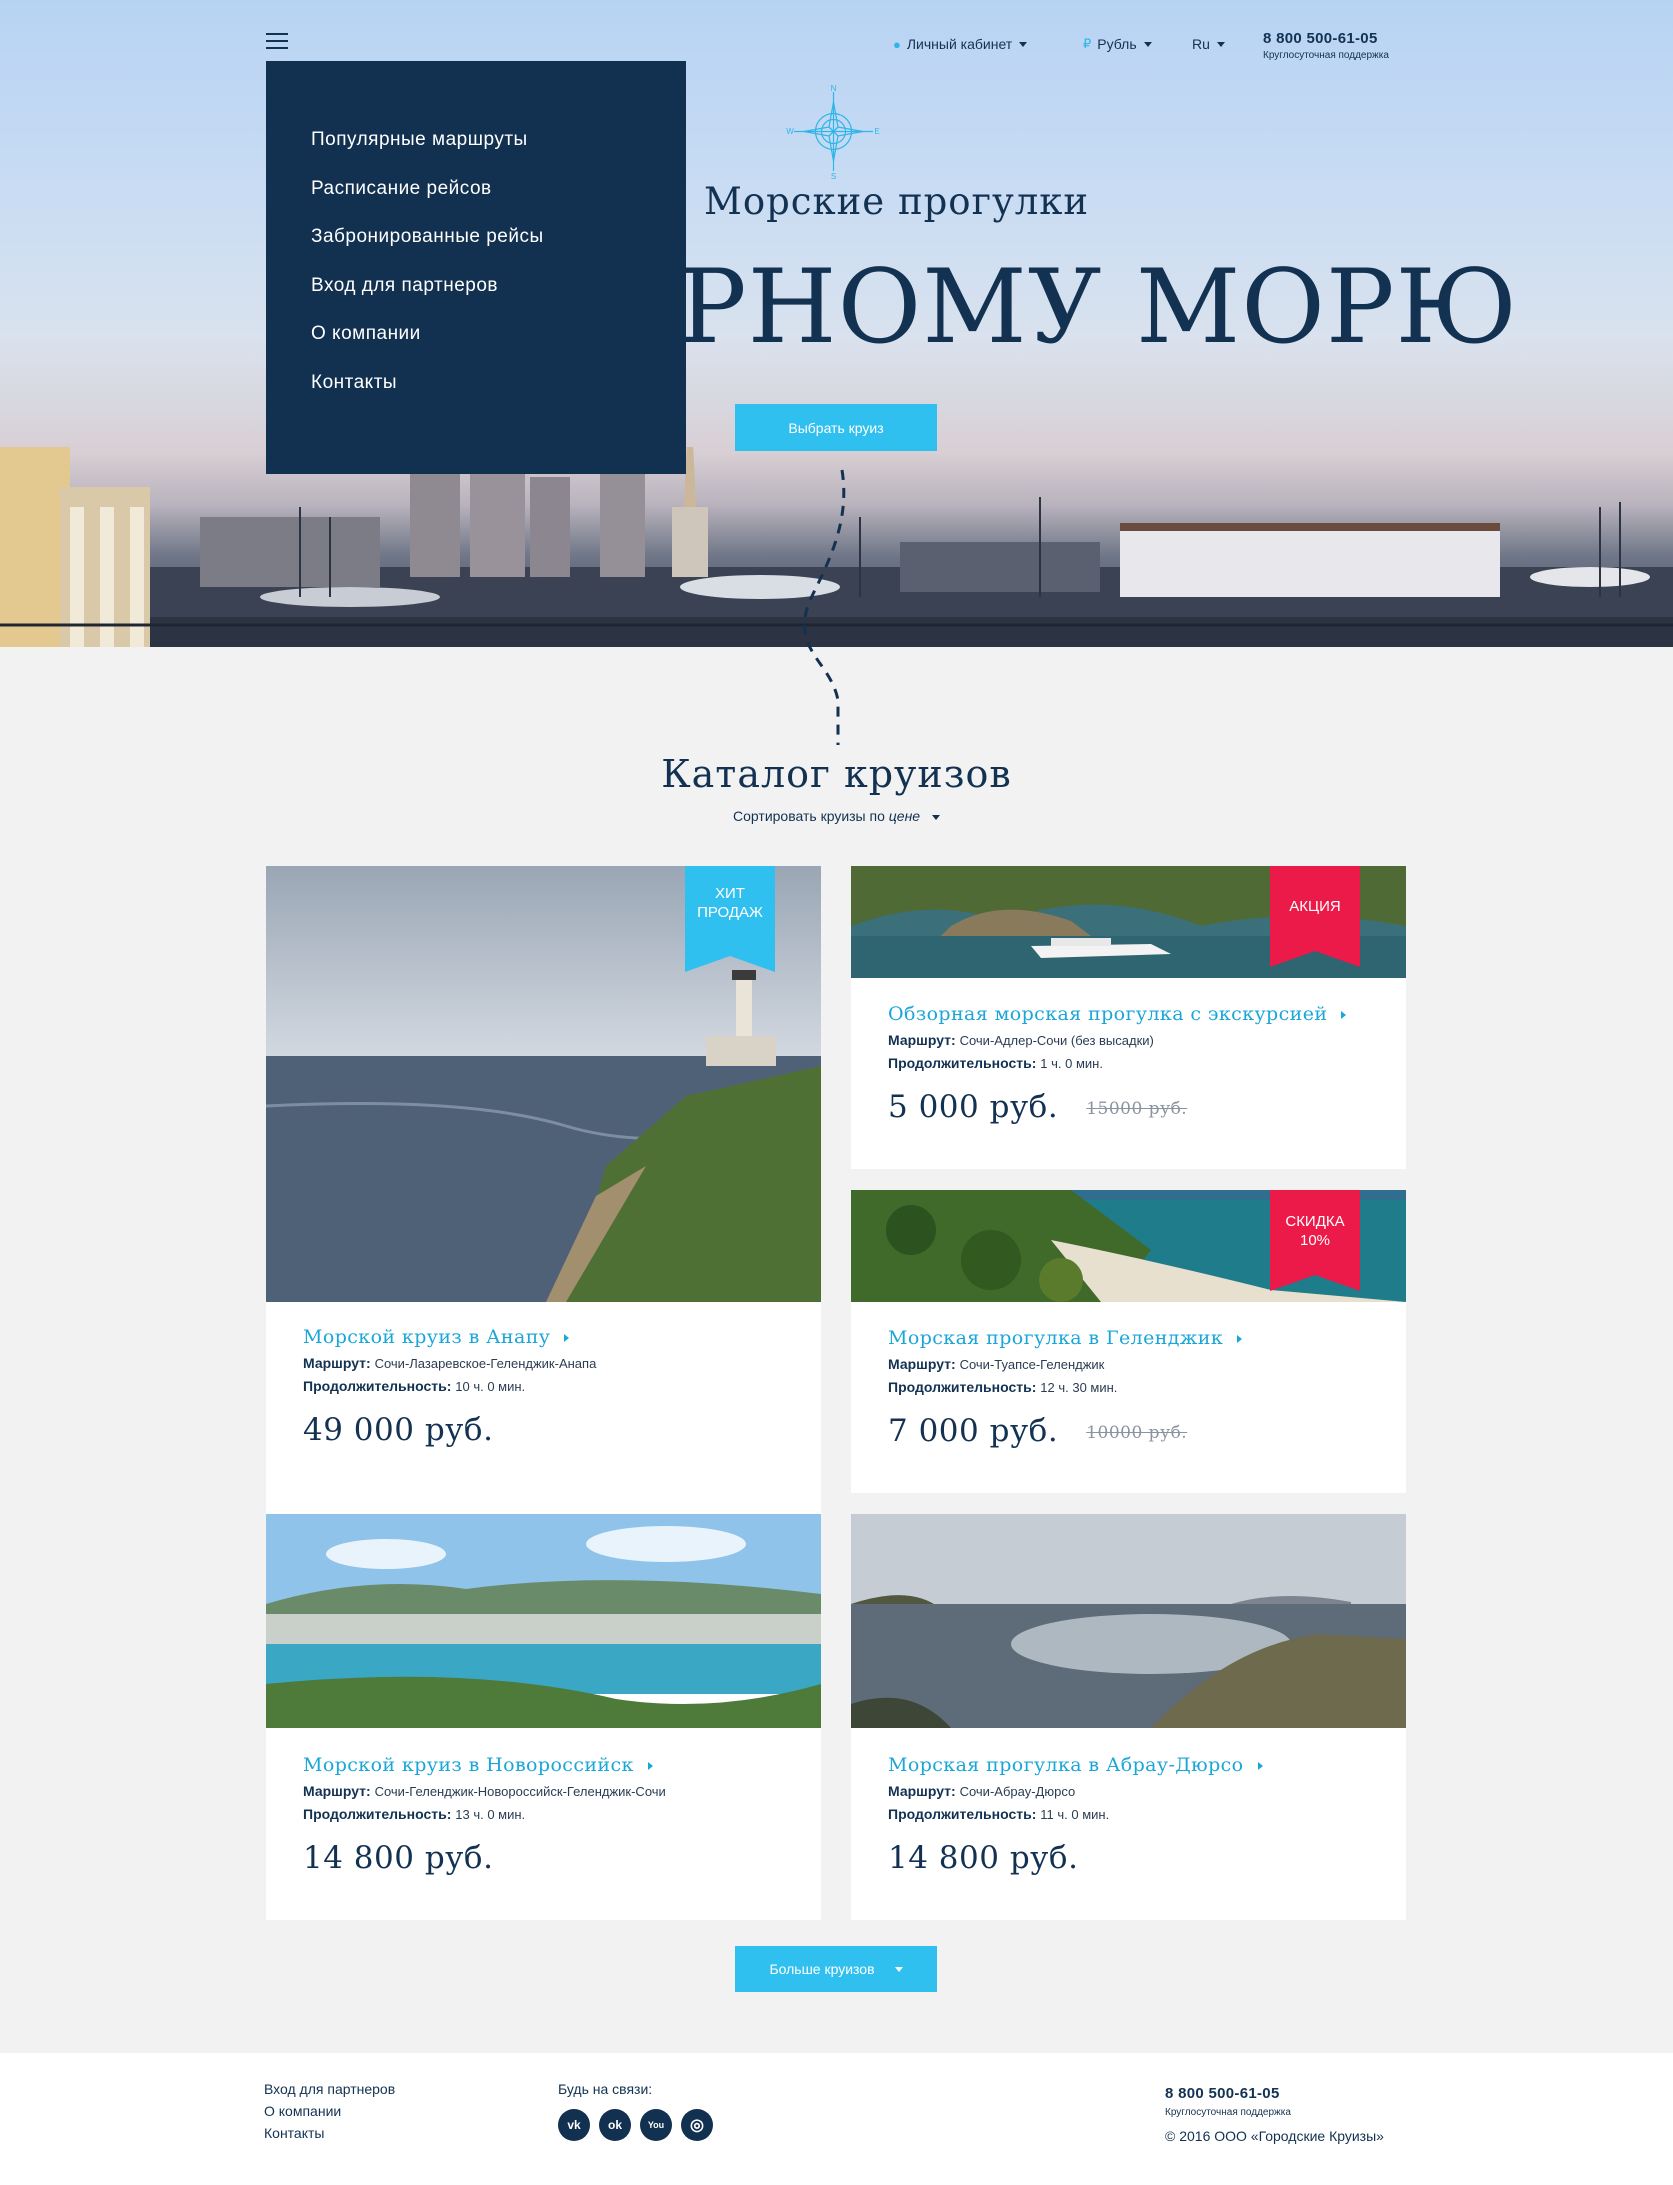 This screenshot has height=2185, width=1673. I want to click on instagram-icon: ◎, so click(697, 2125).